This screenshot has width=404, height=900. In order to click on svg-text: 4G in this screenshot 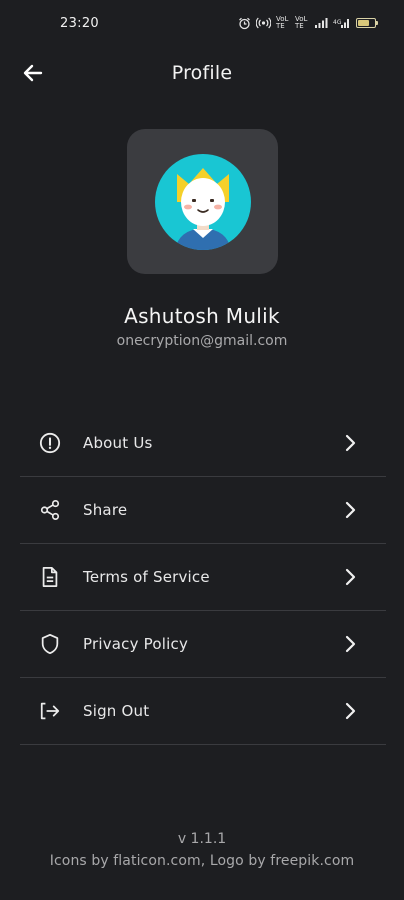, I will do `click(337, 22)`.